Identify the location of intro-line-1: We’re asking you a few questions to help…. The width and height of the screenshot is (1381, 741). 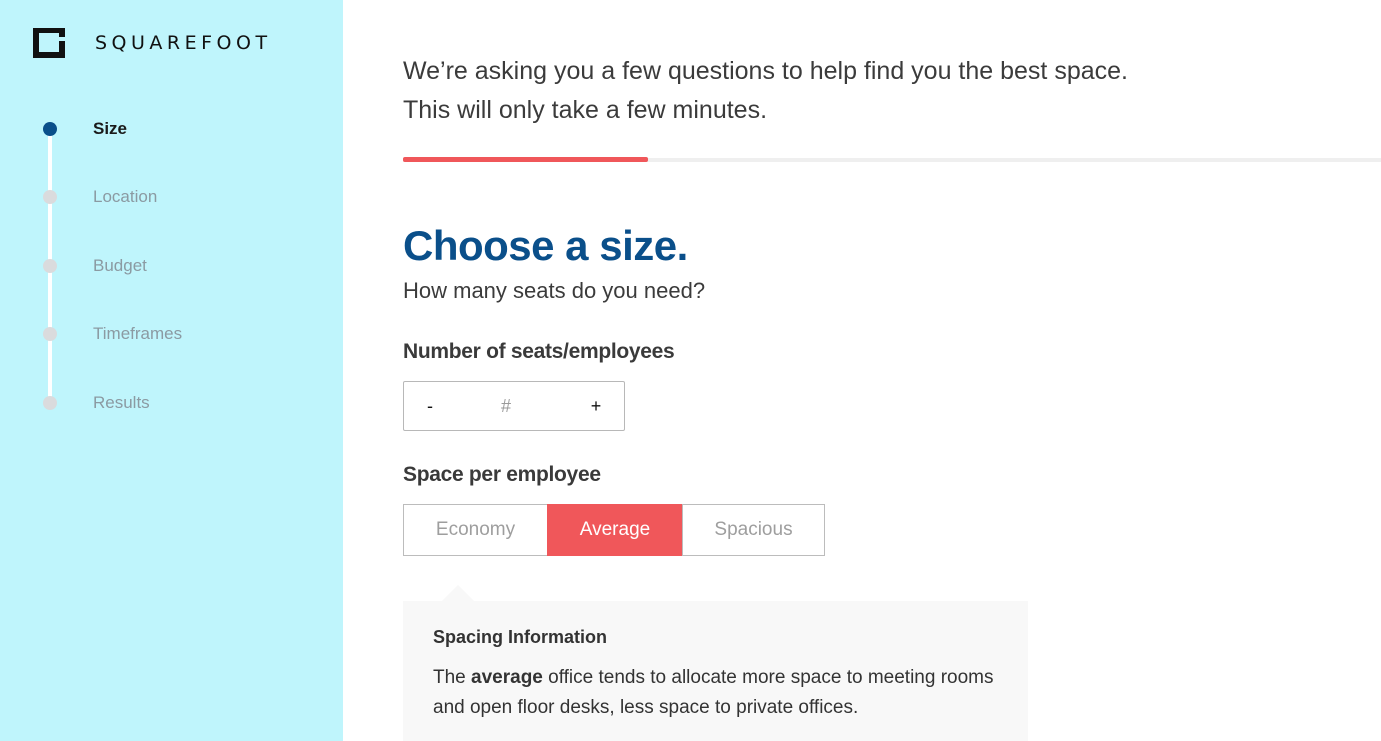
(765, 71).